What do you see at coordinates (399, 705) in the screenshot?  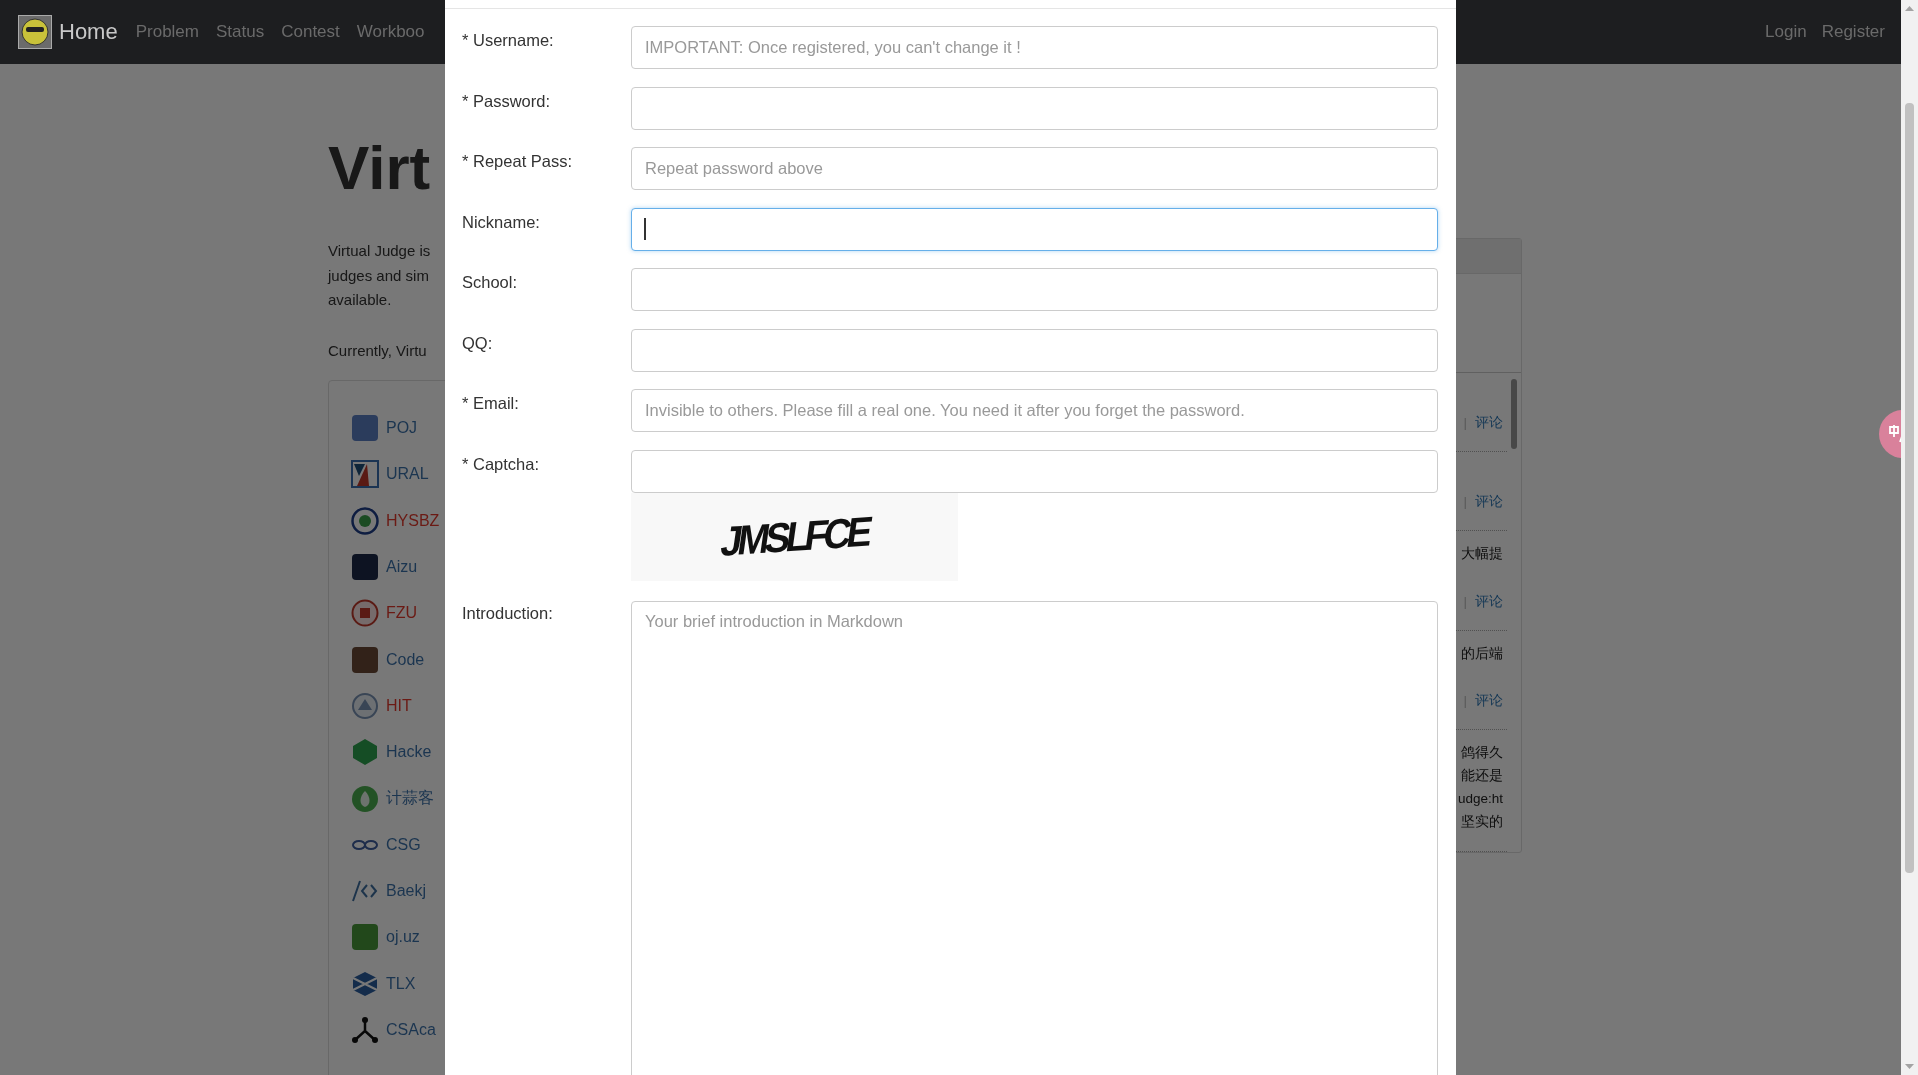 I see `judge-link: HIT` at bounding box center [399, 705].